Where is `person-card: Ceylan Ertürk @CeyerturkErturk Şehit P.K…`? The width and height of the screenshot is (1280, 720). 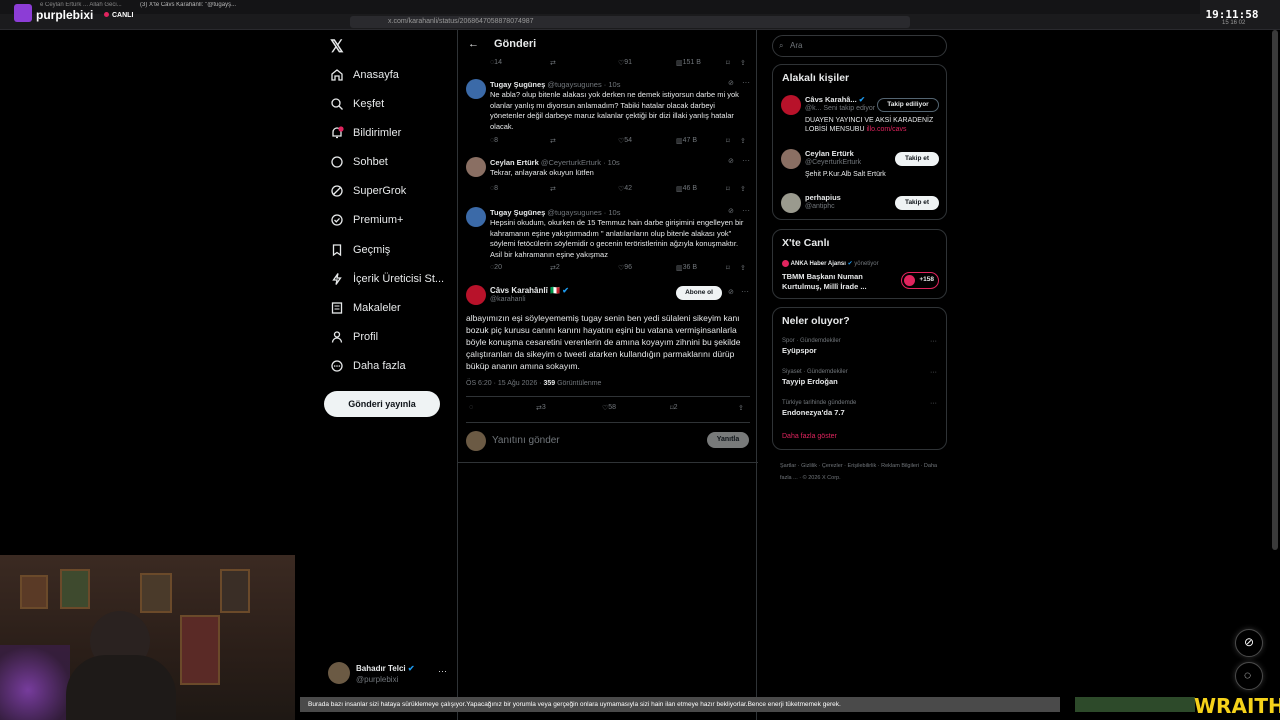
person-card: Ceylan Ertürk @CeyerturkErturk Şehit P.K… is located at coordinates (861, 166).